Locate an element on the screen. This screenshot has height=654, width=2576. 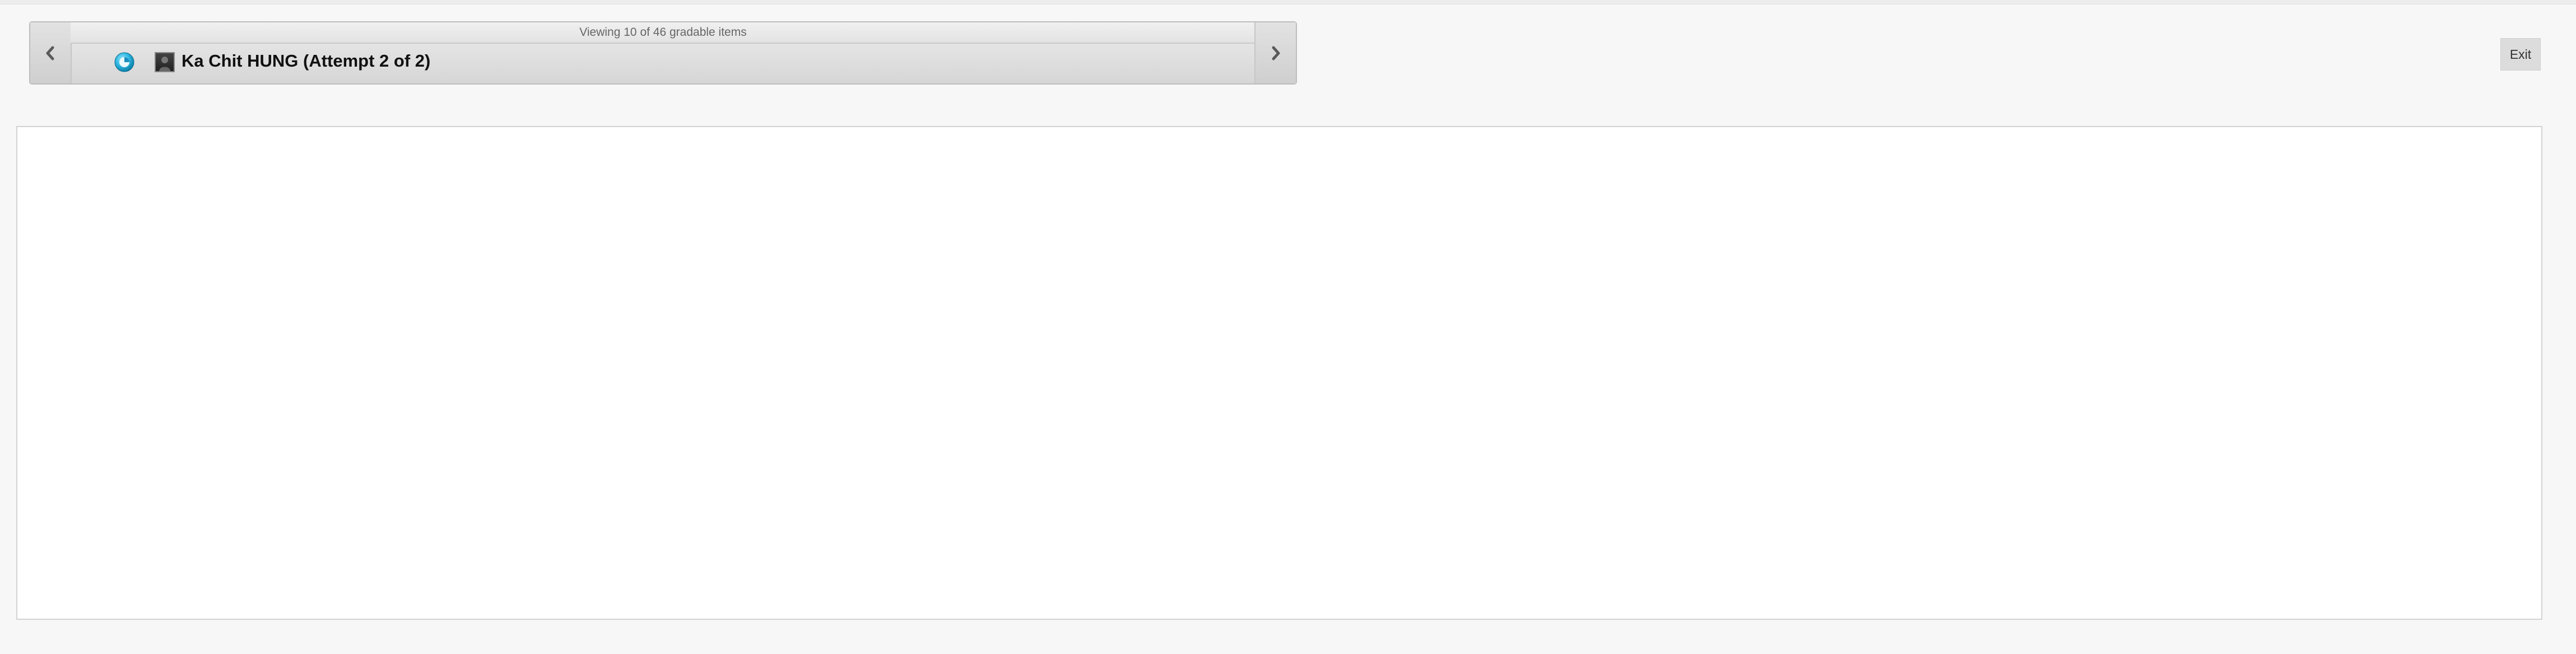
current-item-row: Ka Chit HUNG (Attempt 2 of 2) is located at coordinates (663, 63).